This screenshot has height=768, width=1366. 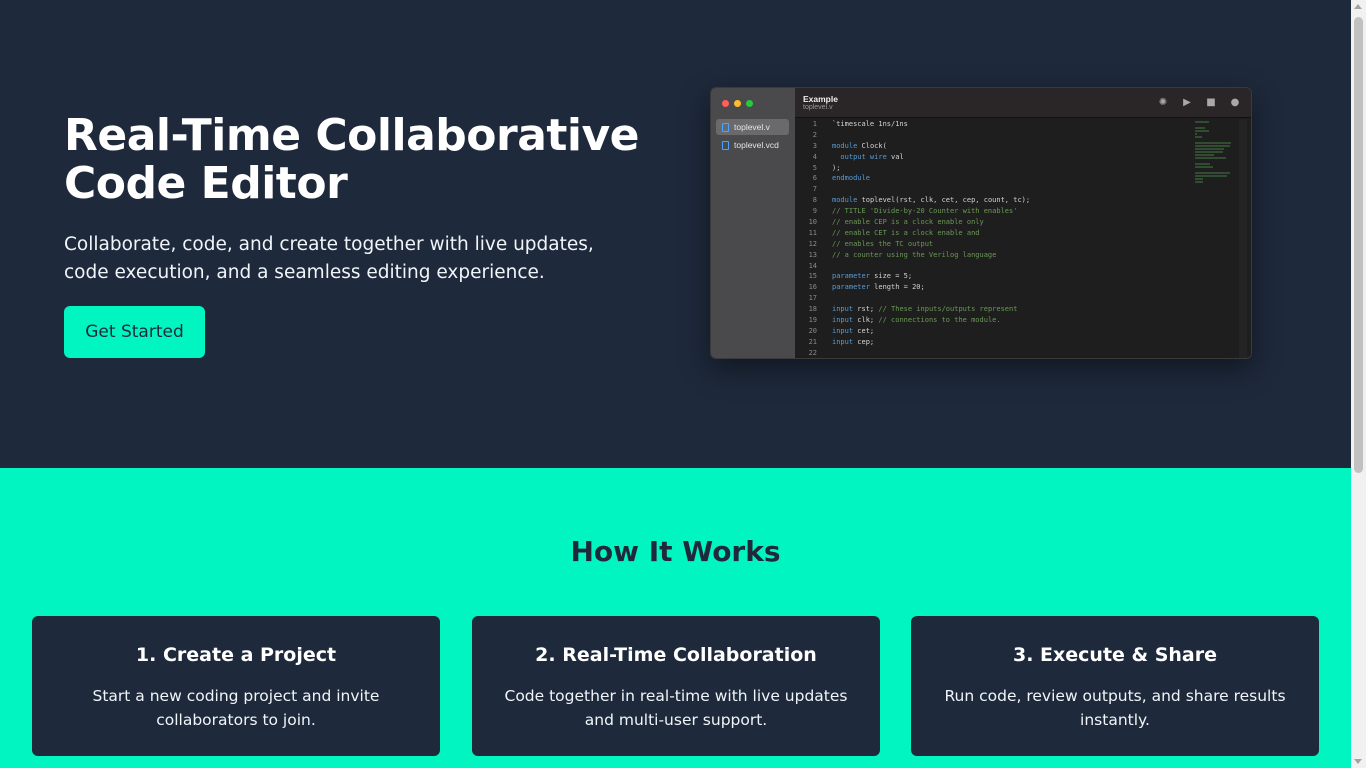 What do you see at coordinates (1358, 761) in the screenshot?
I see `scroll-down-arrow-icon` at bounding box center [1358, 761].